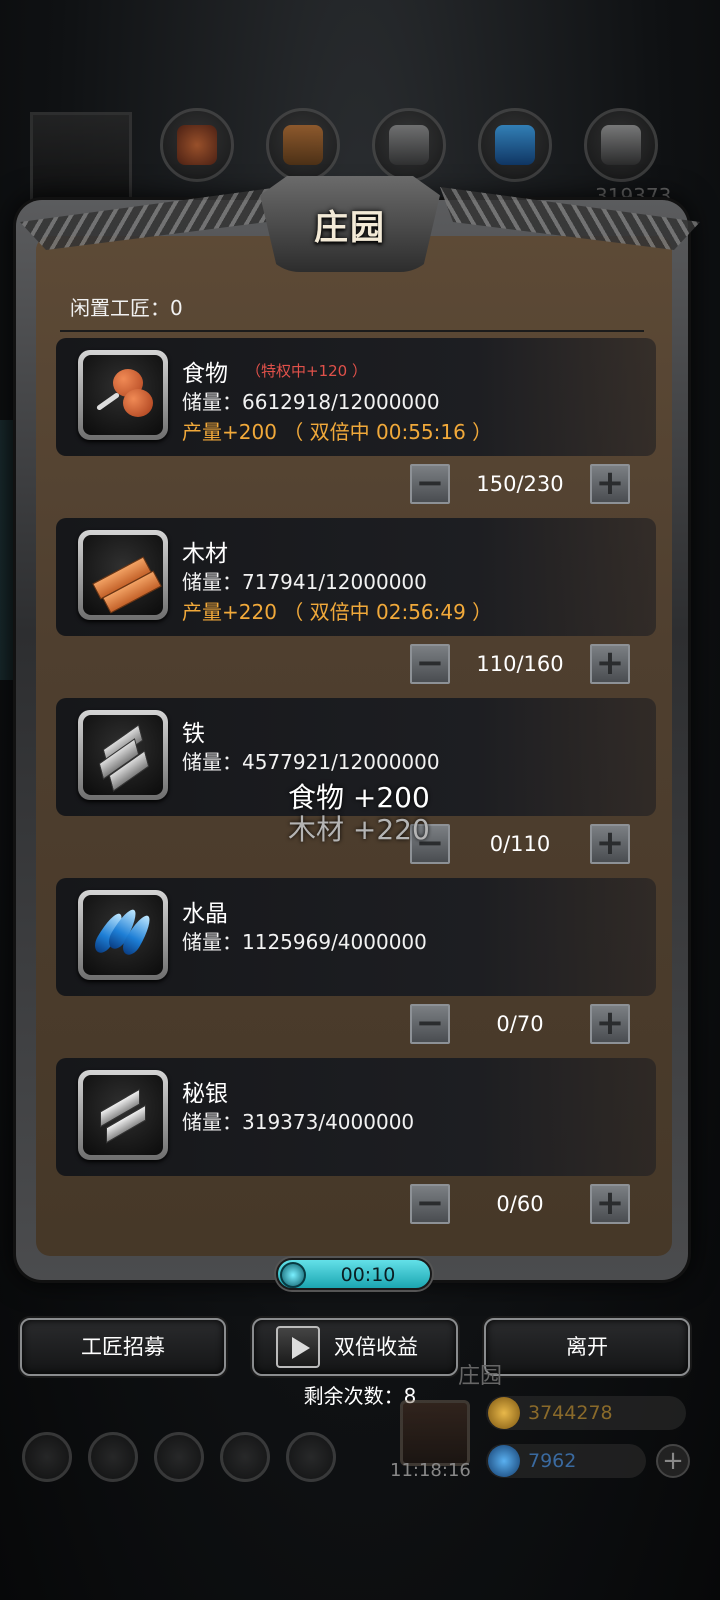 This screenshot has height=1600, width=720. Describe the element at coordinates (376, 1347) in the screenshot. I see `double-label: 双倍收益` at that location.